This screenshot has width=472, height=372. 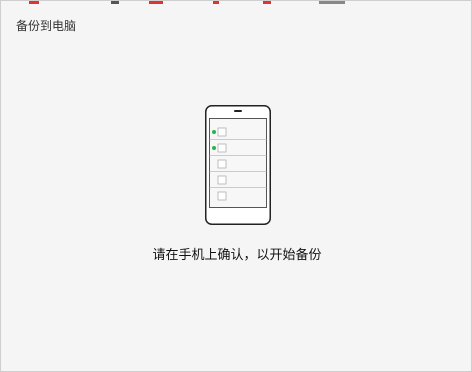 What do you see at coordinates (46, 26) in the screenshot?
I see `dialog-title: 备份到电脑` at bounding box center [46, 26].